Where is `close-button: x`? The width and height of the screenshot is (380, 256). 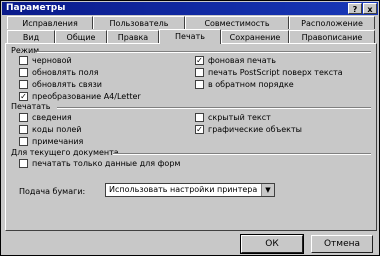
close-button: x is located at coordinates (370, 8).